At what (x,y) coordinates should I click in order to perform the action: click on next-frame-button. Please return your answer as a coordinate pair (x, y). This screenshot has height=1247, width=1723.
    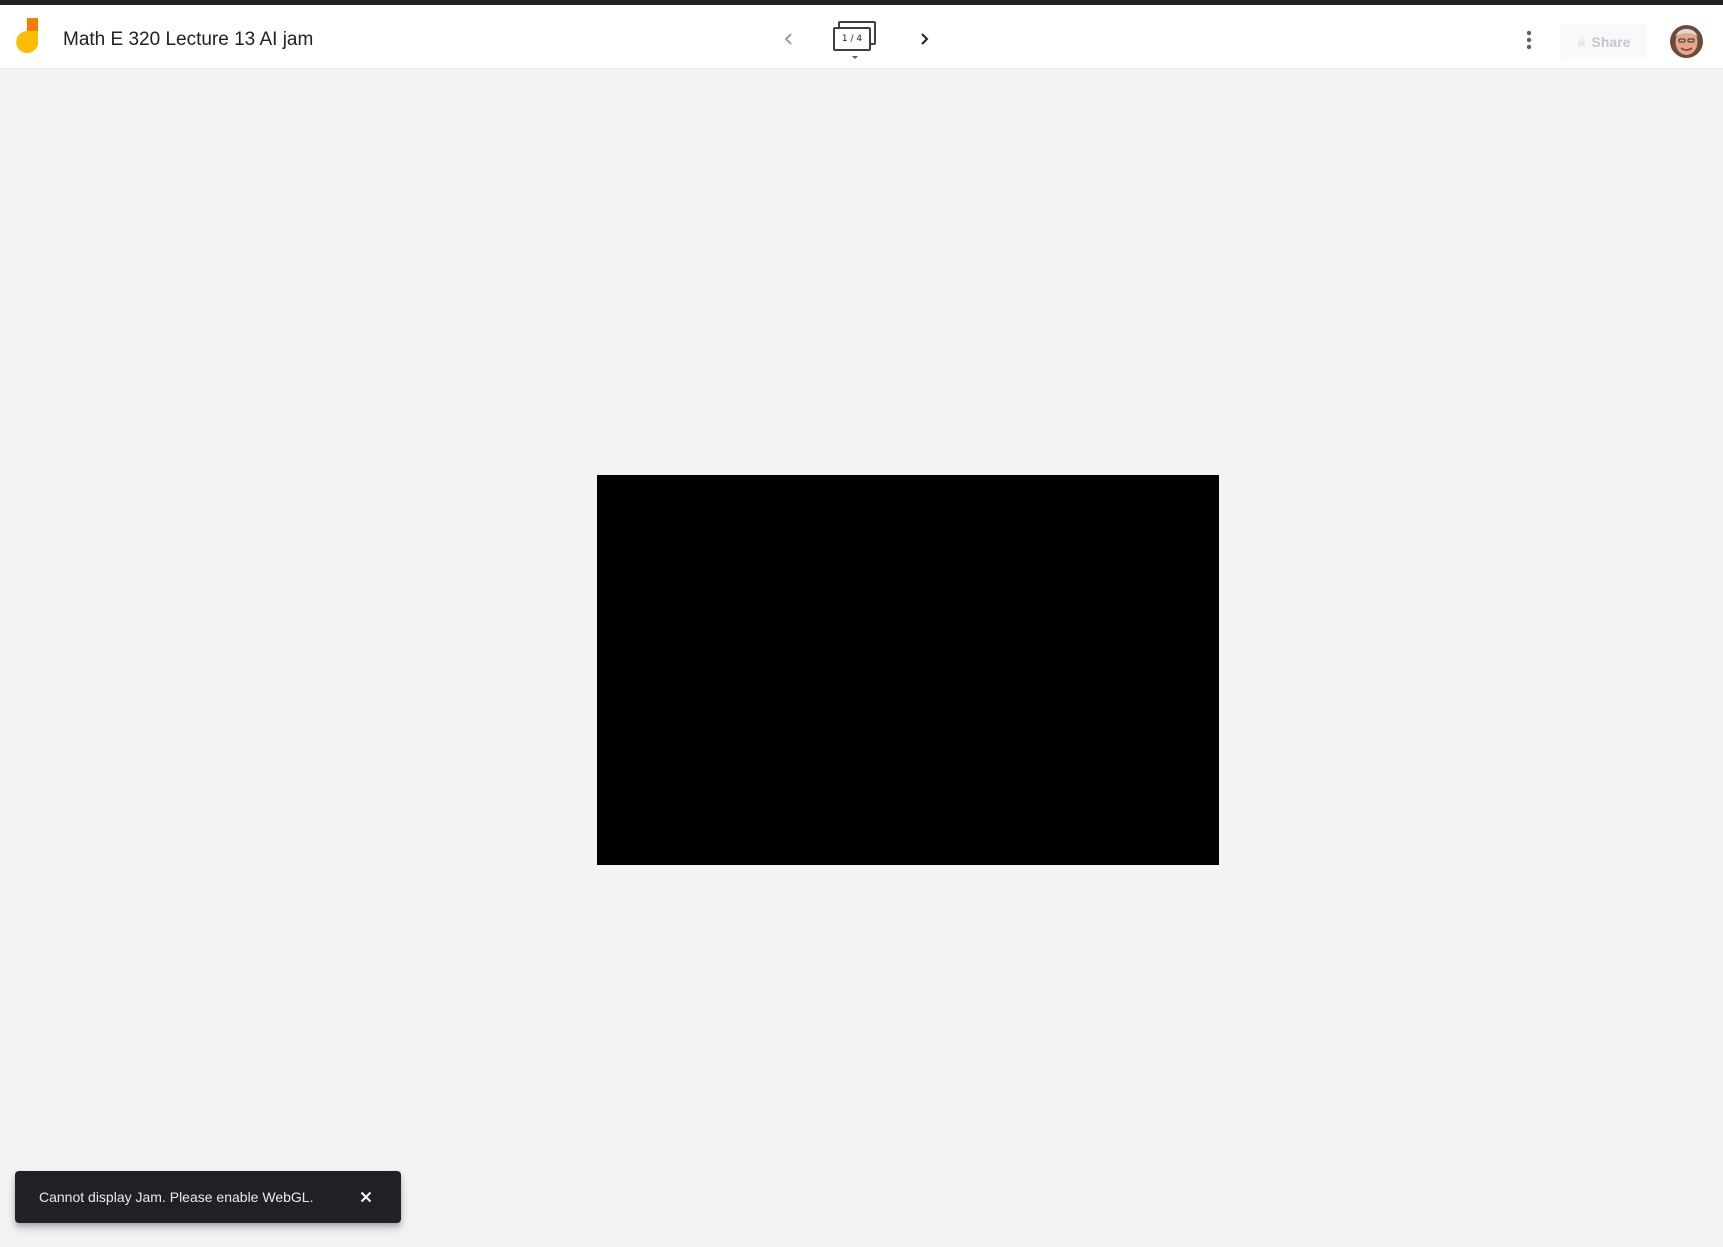
    Looking at the image, I should click on (924, 39).